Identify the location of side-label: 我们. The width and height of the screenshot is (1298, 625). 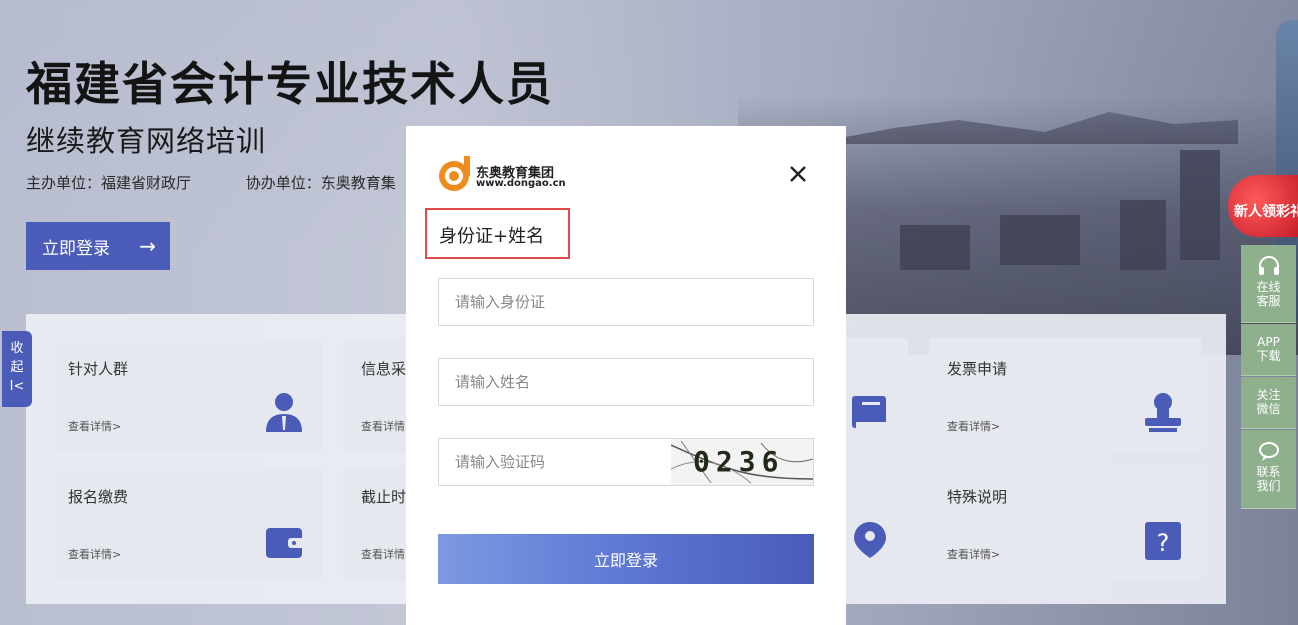
(1268, 486).